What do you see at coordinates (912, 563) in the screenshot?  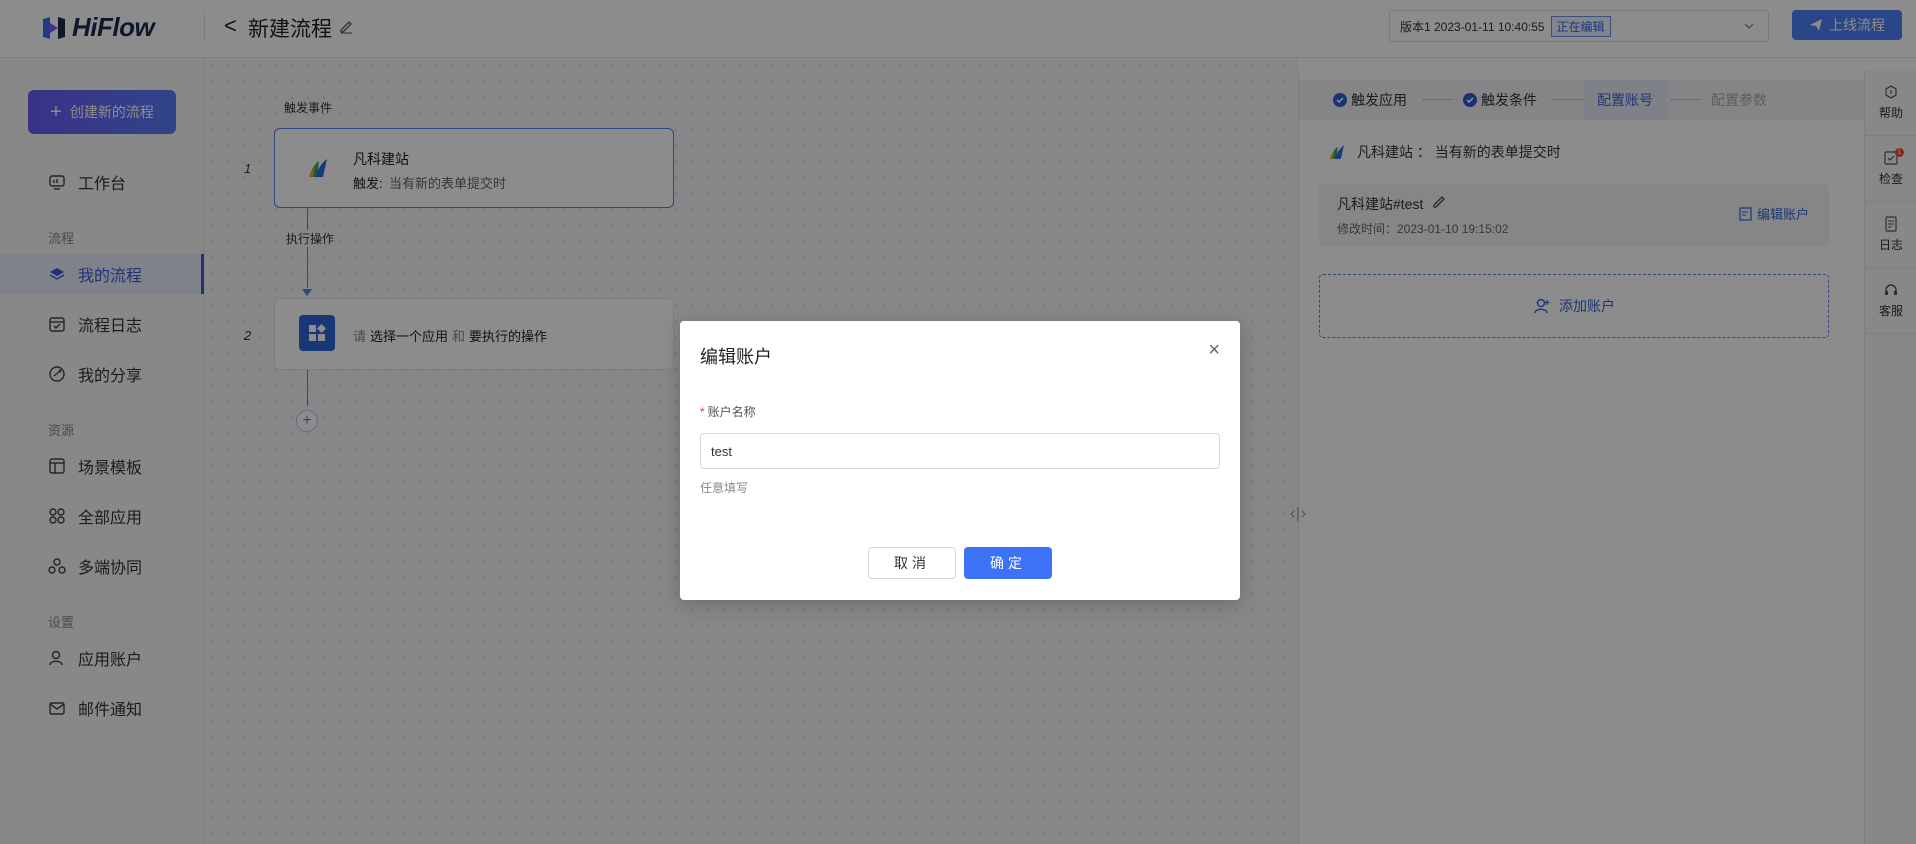 I see `cancel-button: 取消` at bounding box center [912, 563].